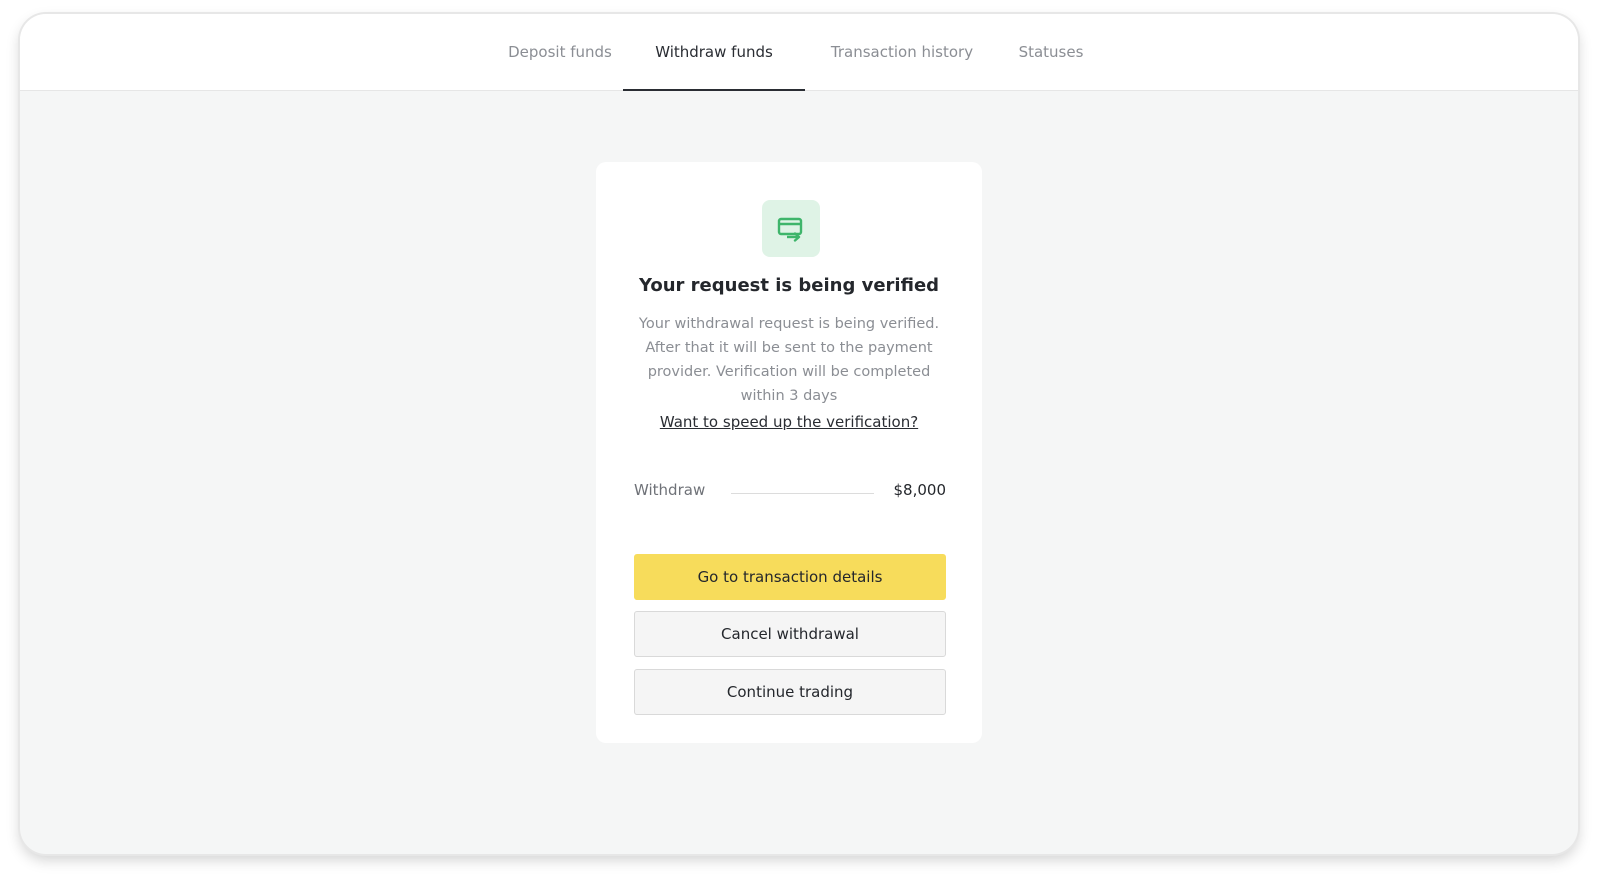  What do you see at coordinates (802, 493) in the screenshot?
I see `amount-divider` at bounding box center [802, 493].